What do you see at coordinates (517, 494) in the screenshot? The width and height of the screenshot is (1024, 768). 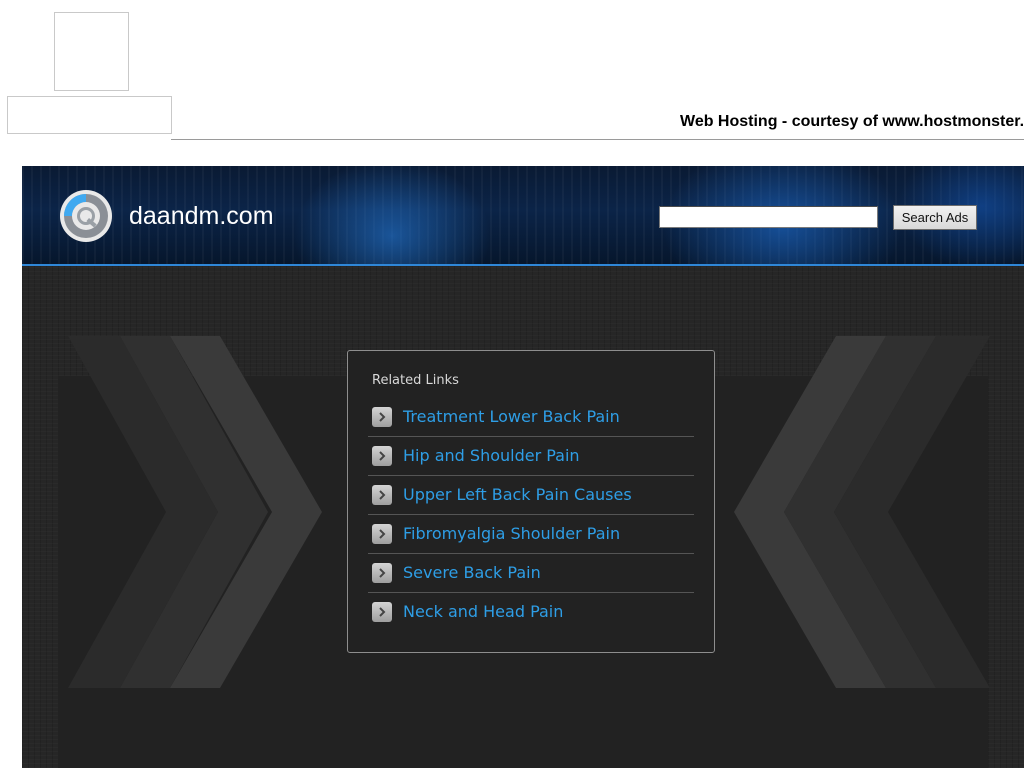 I see `related-link-label: Upper Left Back Pain Causes` at bounding box center [517, 494].